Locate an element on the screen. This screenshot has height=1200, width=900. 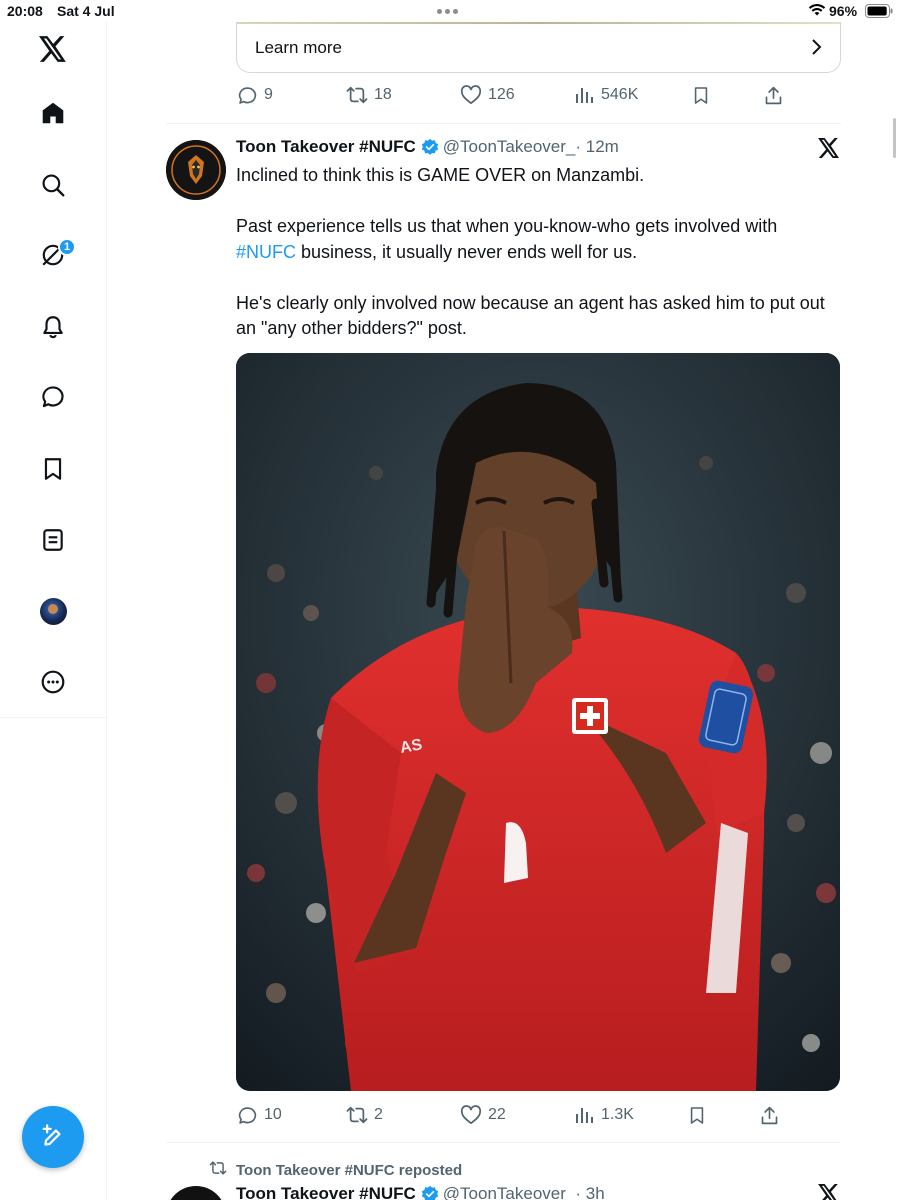
more-icon is located at coordinates (53, 682).